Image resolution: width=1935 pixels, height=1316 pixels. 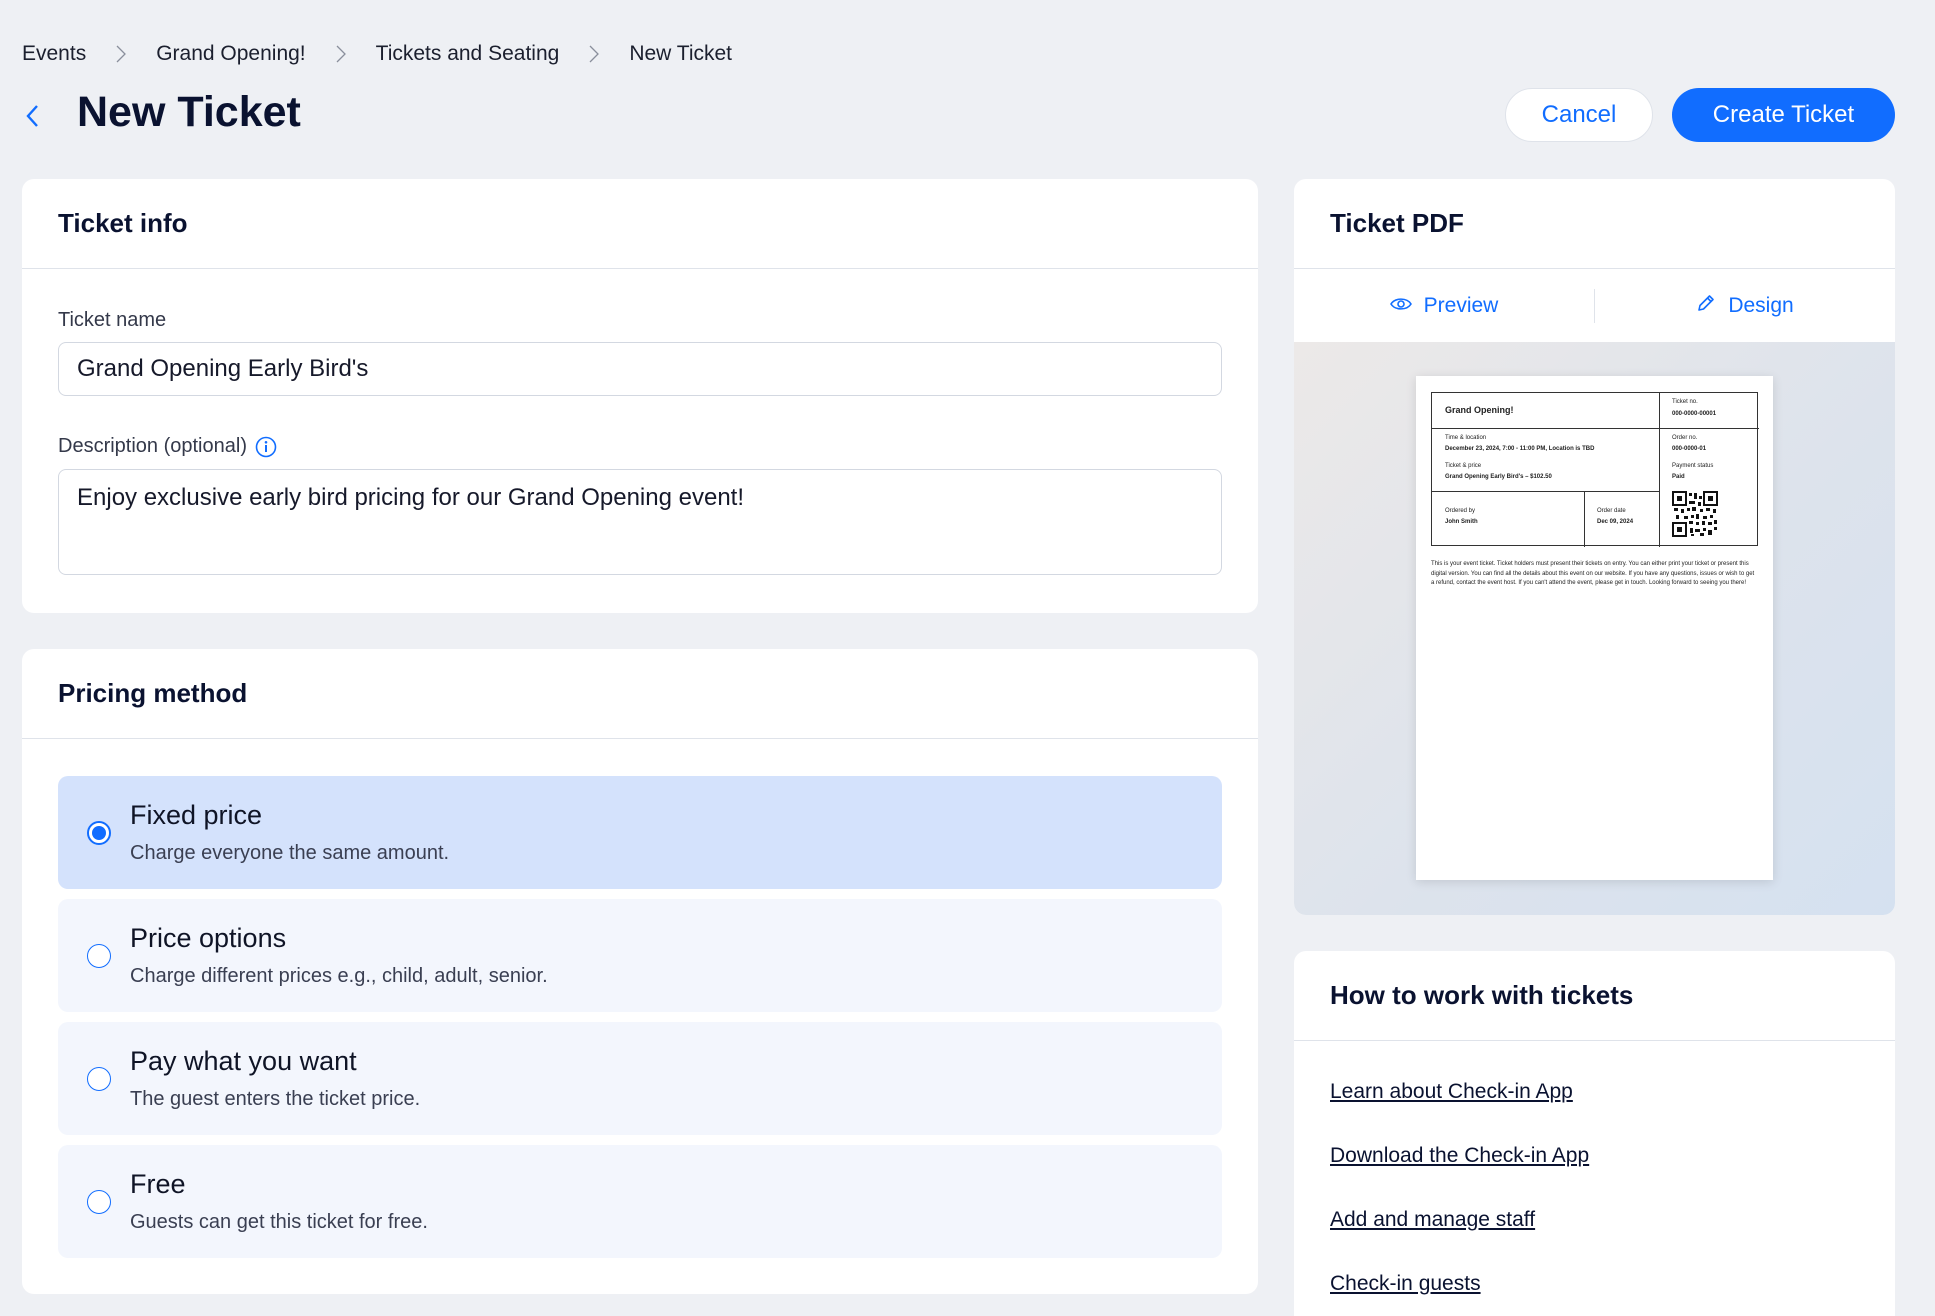 What do you see at coordinates (1460, 511) in the screenshot?
I see `pdf-ordered-by-label: Ordered by` at bounding box center [1460, 511].